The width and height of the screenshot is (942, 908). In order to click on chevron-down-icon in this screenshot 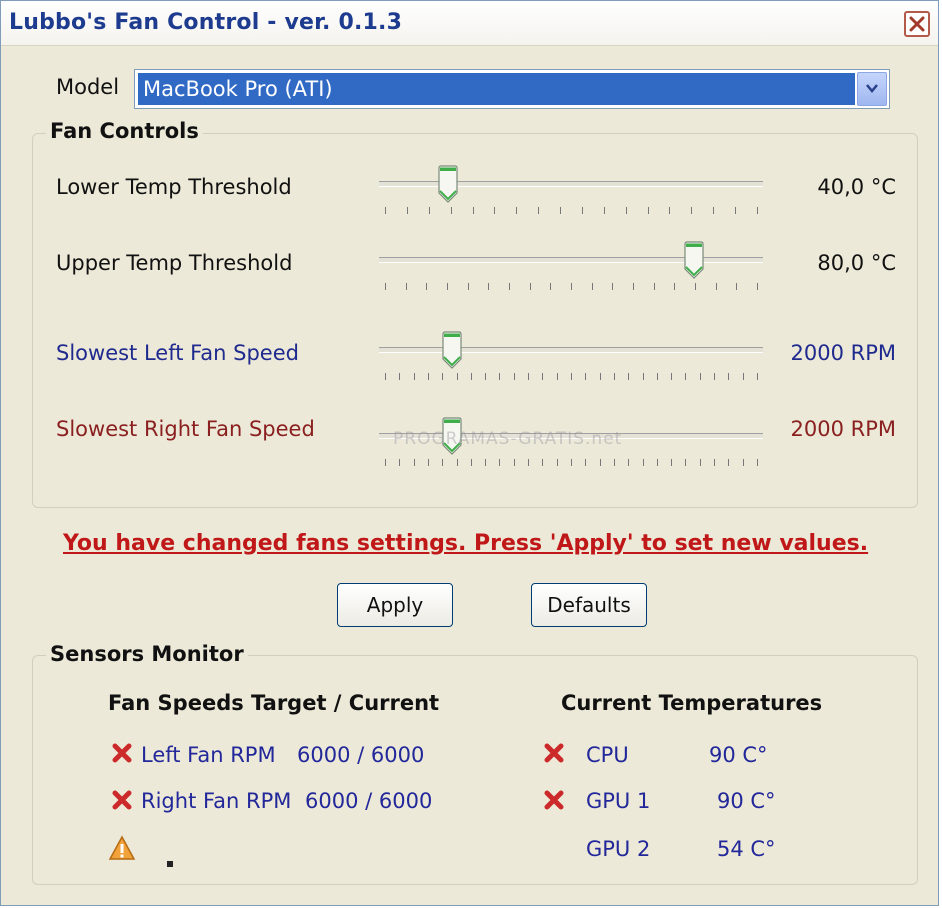, I will do `click(872, 88)`.